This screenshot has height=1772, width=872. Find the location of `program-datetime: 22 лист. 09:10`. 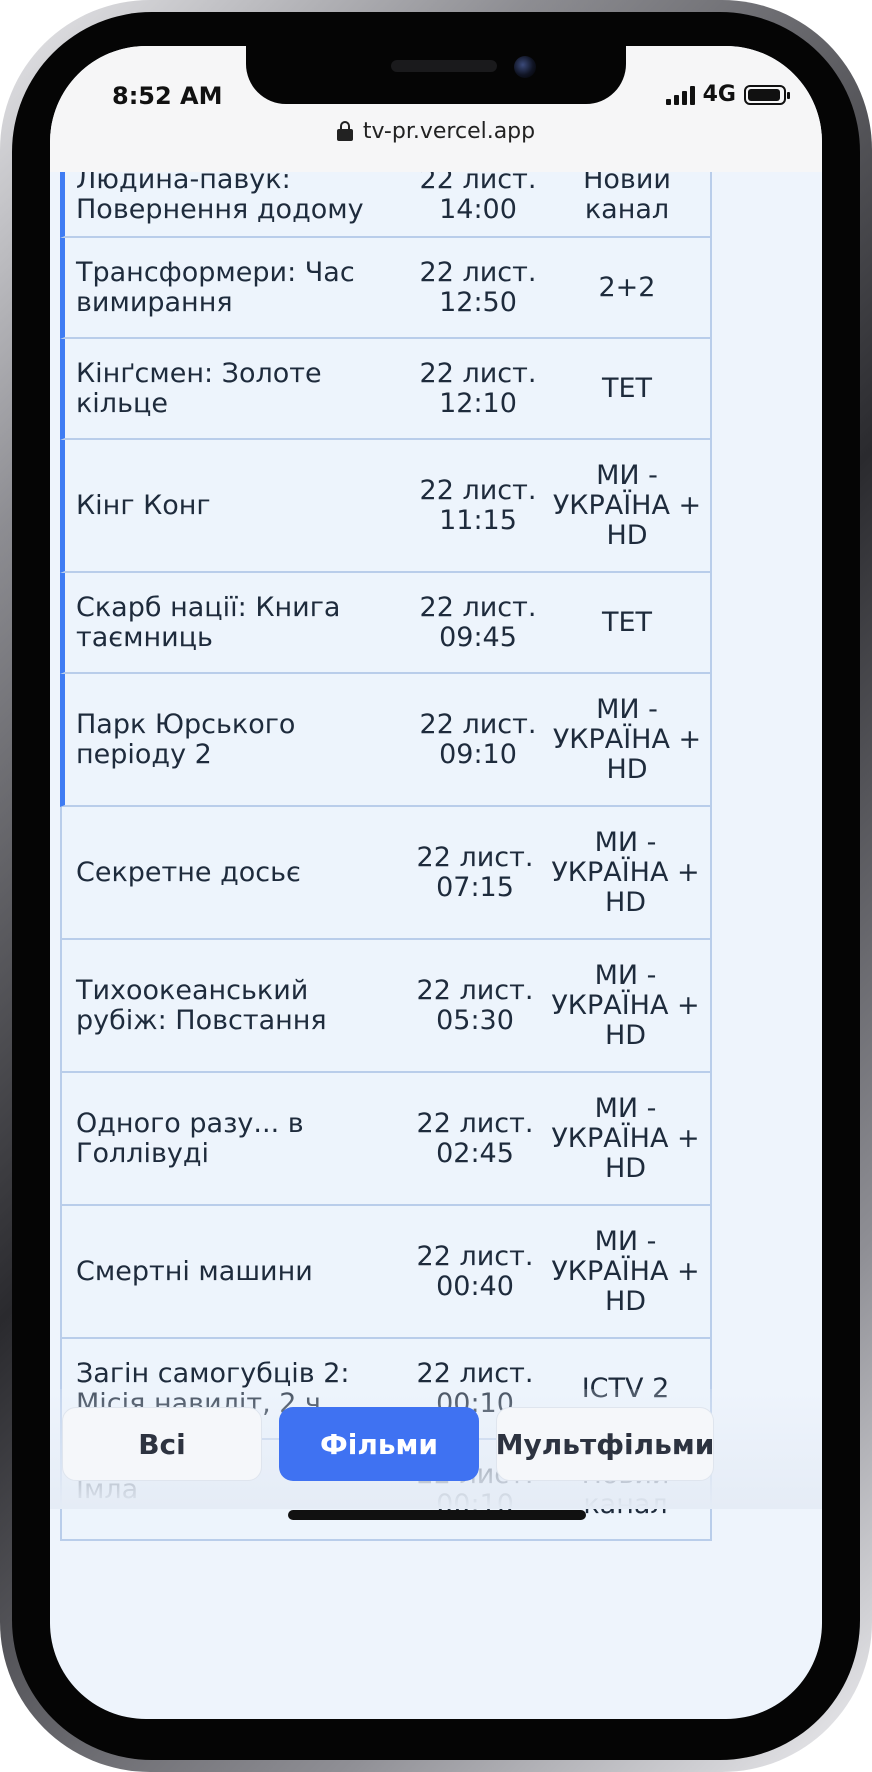

program-datetime: 22 лист. 09:10 is located at coordinates (478, 739).